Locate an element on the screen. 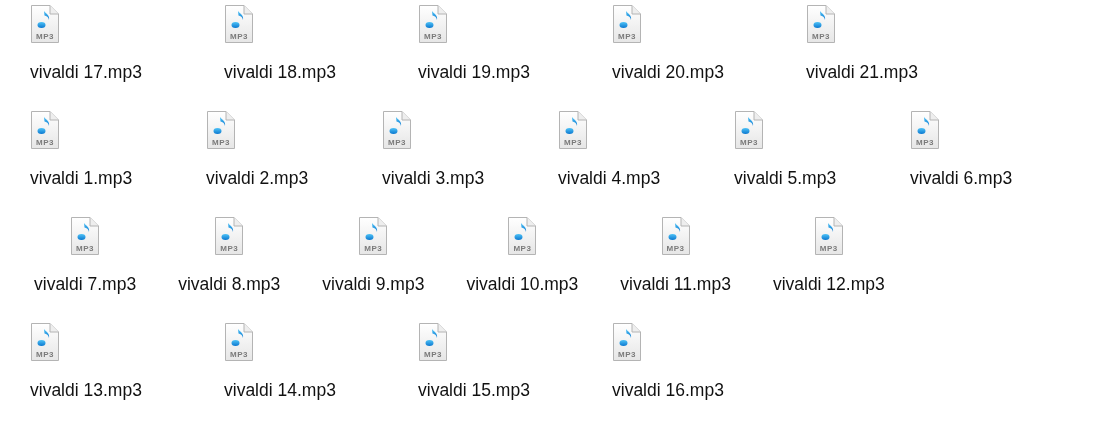  file-name: vivaldi 2.mp3 is located at coordinates (257, 178).